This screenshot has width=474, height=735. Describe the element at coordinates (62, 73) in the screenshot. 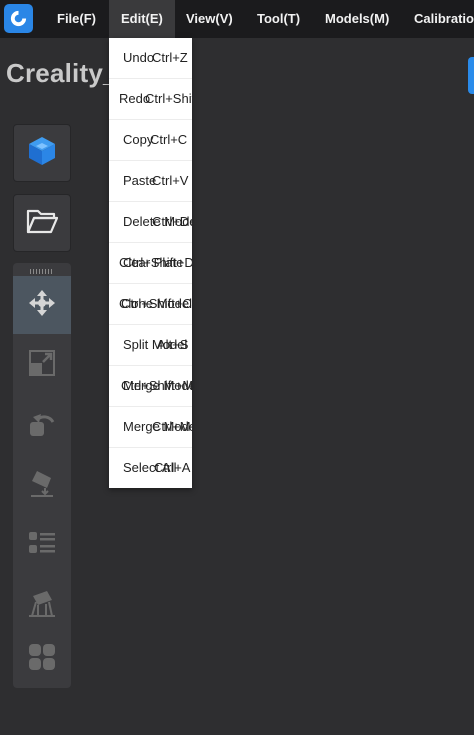

I see `app-title: Creality_` at that location.